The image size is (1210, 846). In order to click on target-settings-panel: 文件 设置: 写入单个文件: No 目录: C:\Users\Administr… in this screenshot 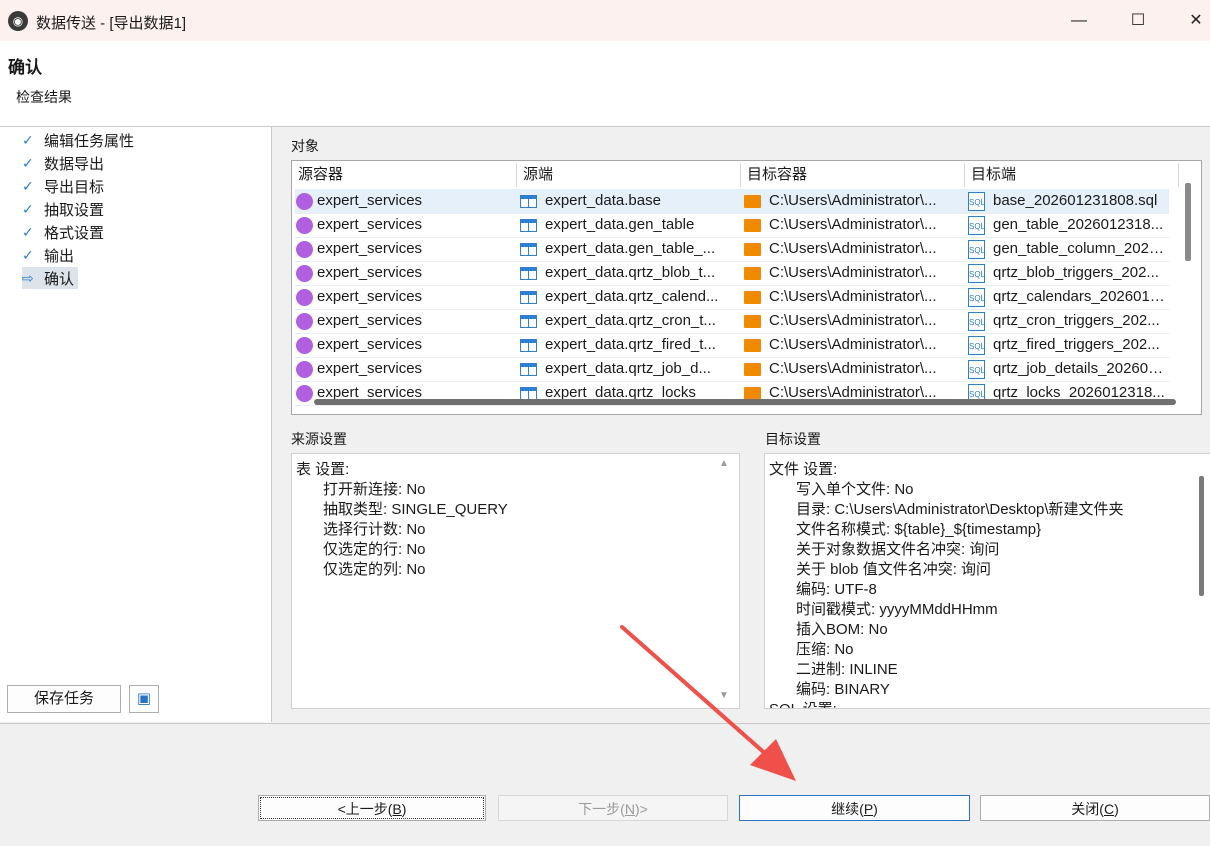, I will do `click(987, 581)`.